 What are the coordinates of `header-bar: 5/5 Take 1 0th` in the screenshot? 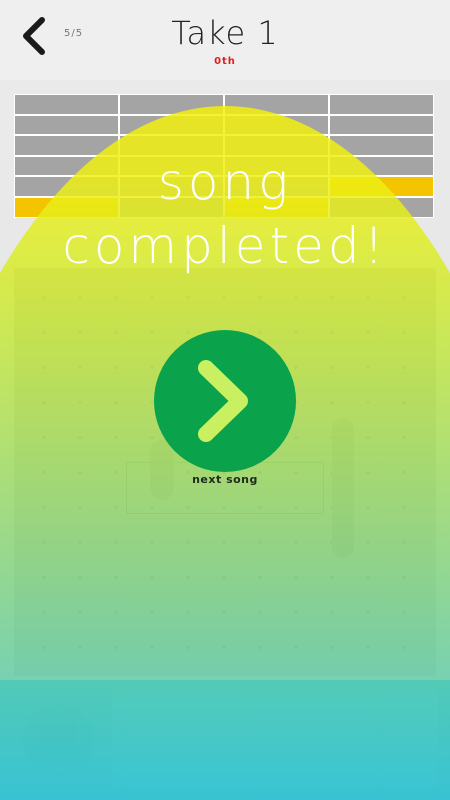 It's located at (225, 40).